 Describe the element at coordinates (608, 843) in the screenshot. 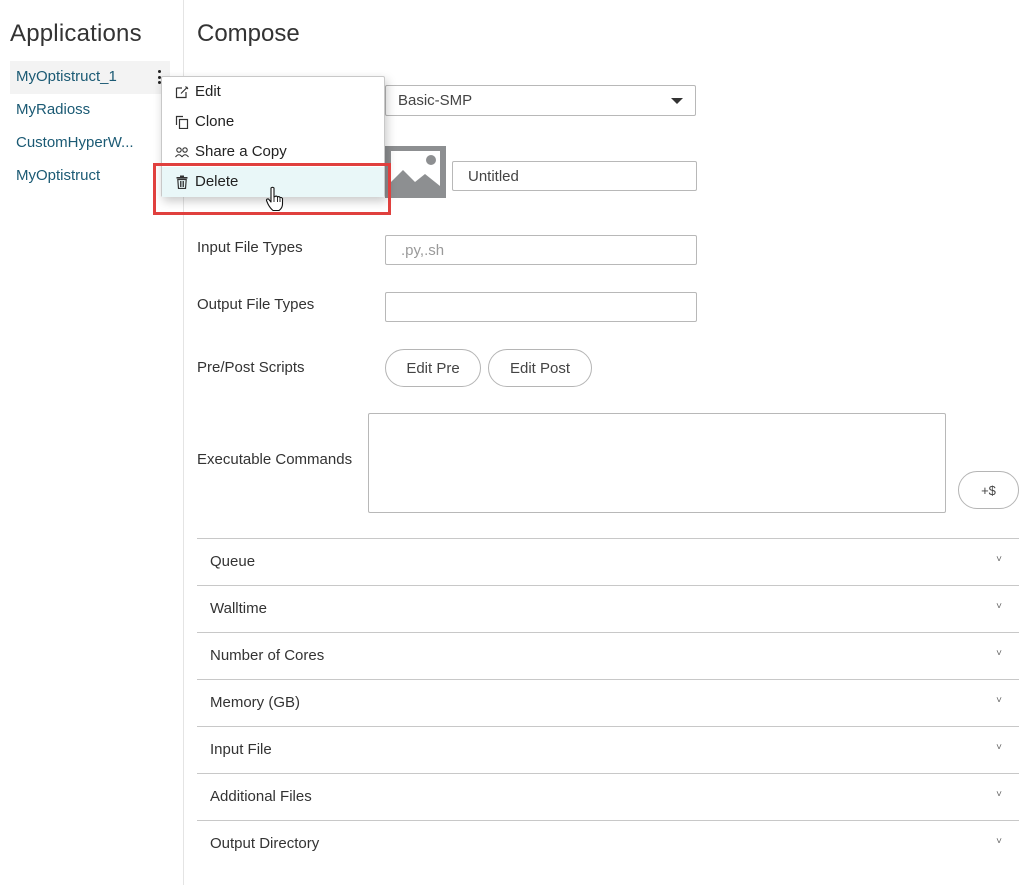

I see `section-output-directory: Output Directory ˅` at that location.